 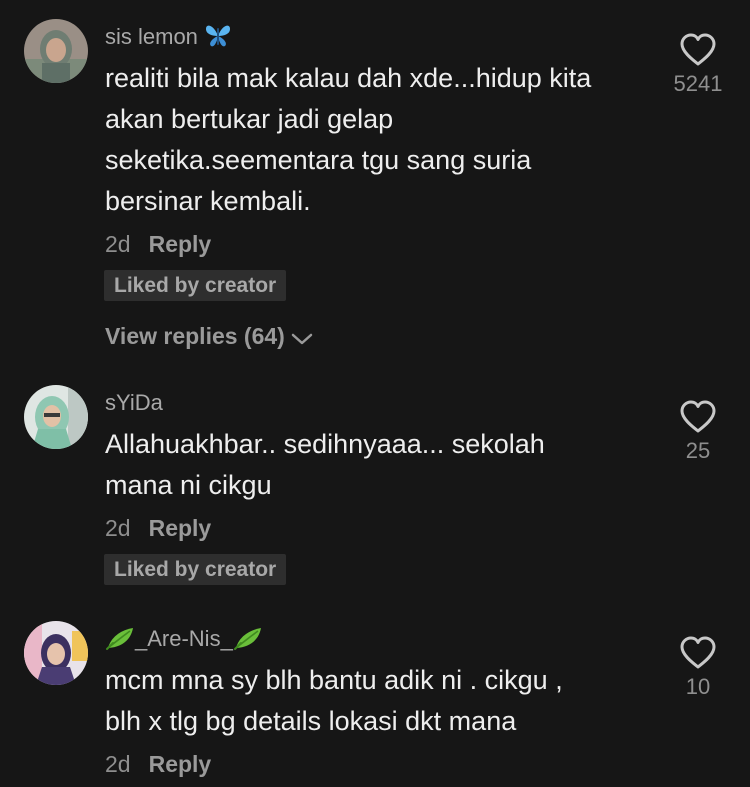 What do you see at coordinates (698, 83) in the screenshot?
I see `like-count: 5241` at bounding box center [698, 83].